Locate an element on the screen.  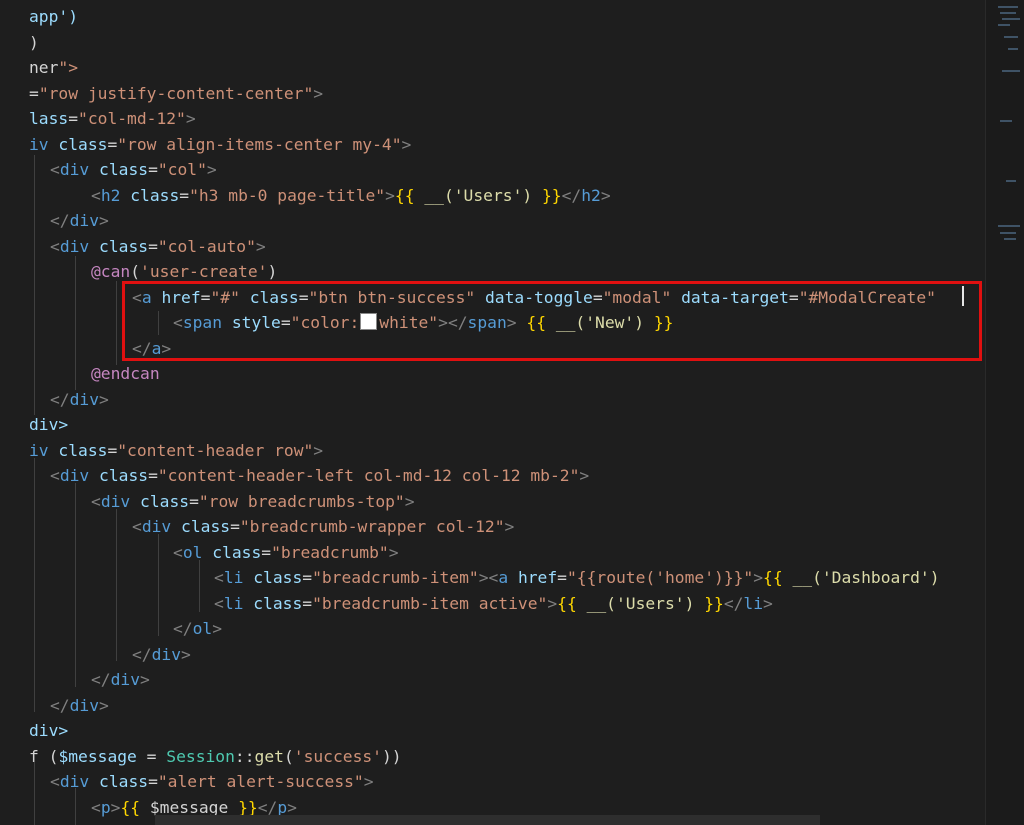
code-line: <div class="breadcrumb-wrapper col-12"> is located at coordinates (323, 526).